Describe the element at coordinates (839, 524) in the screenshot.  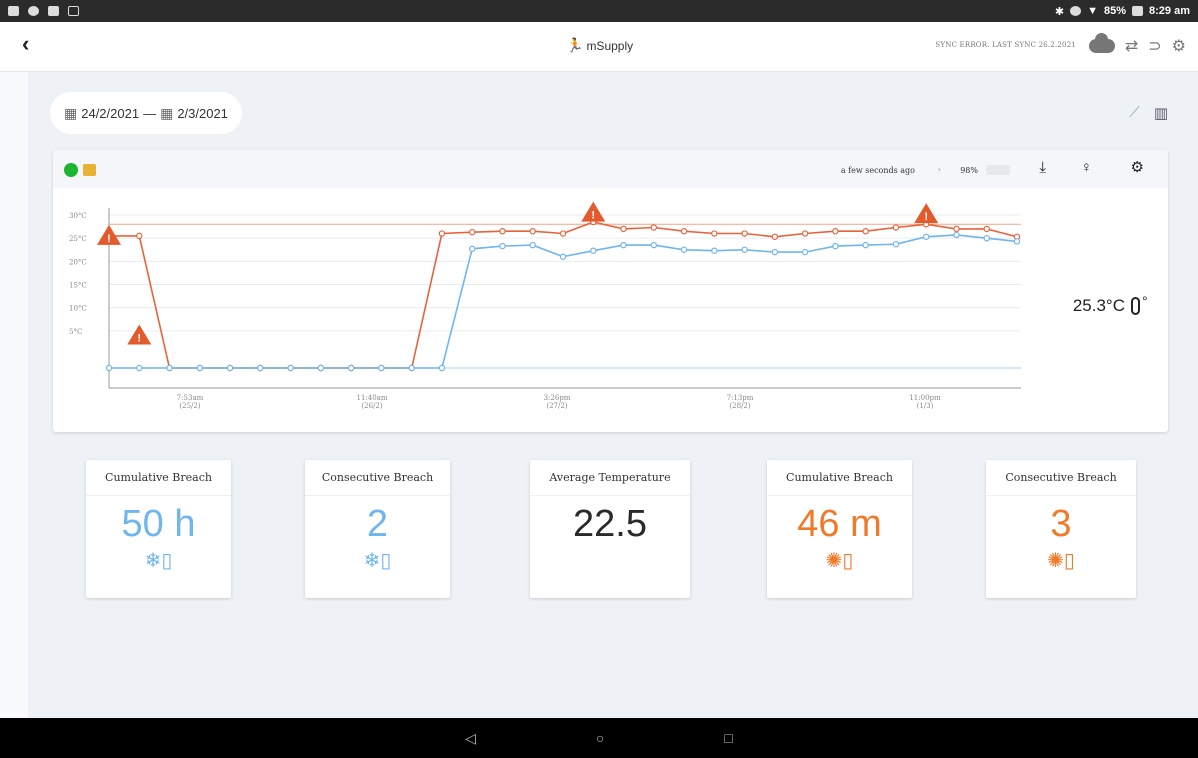
I see `stat-value: 46 m` at that location.